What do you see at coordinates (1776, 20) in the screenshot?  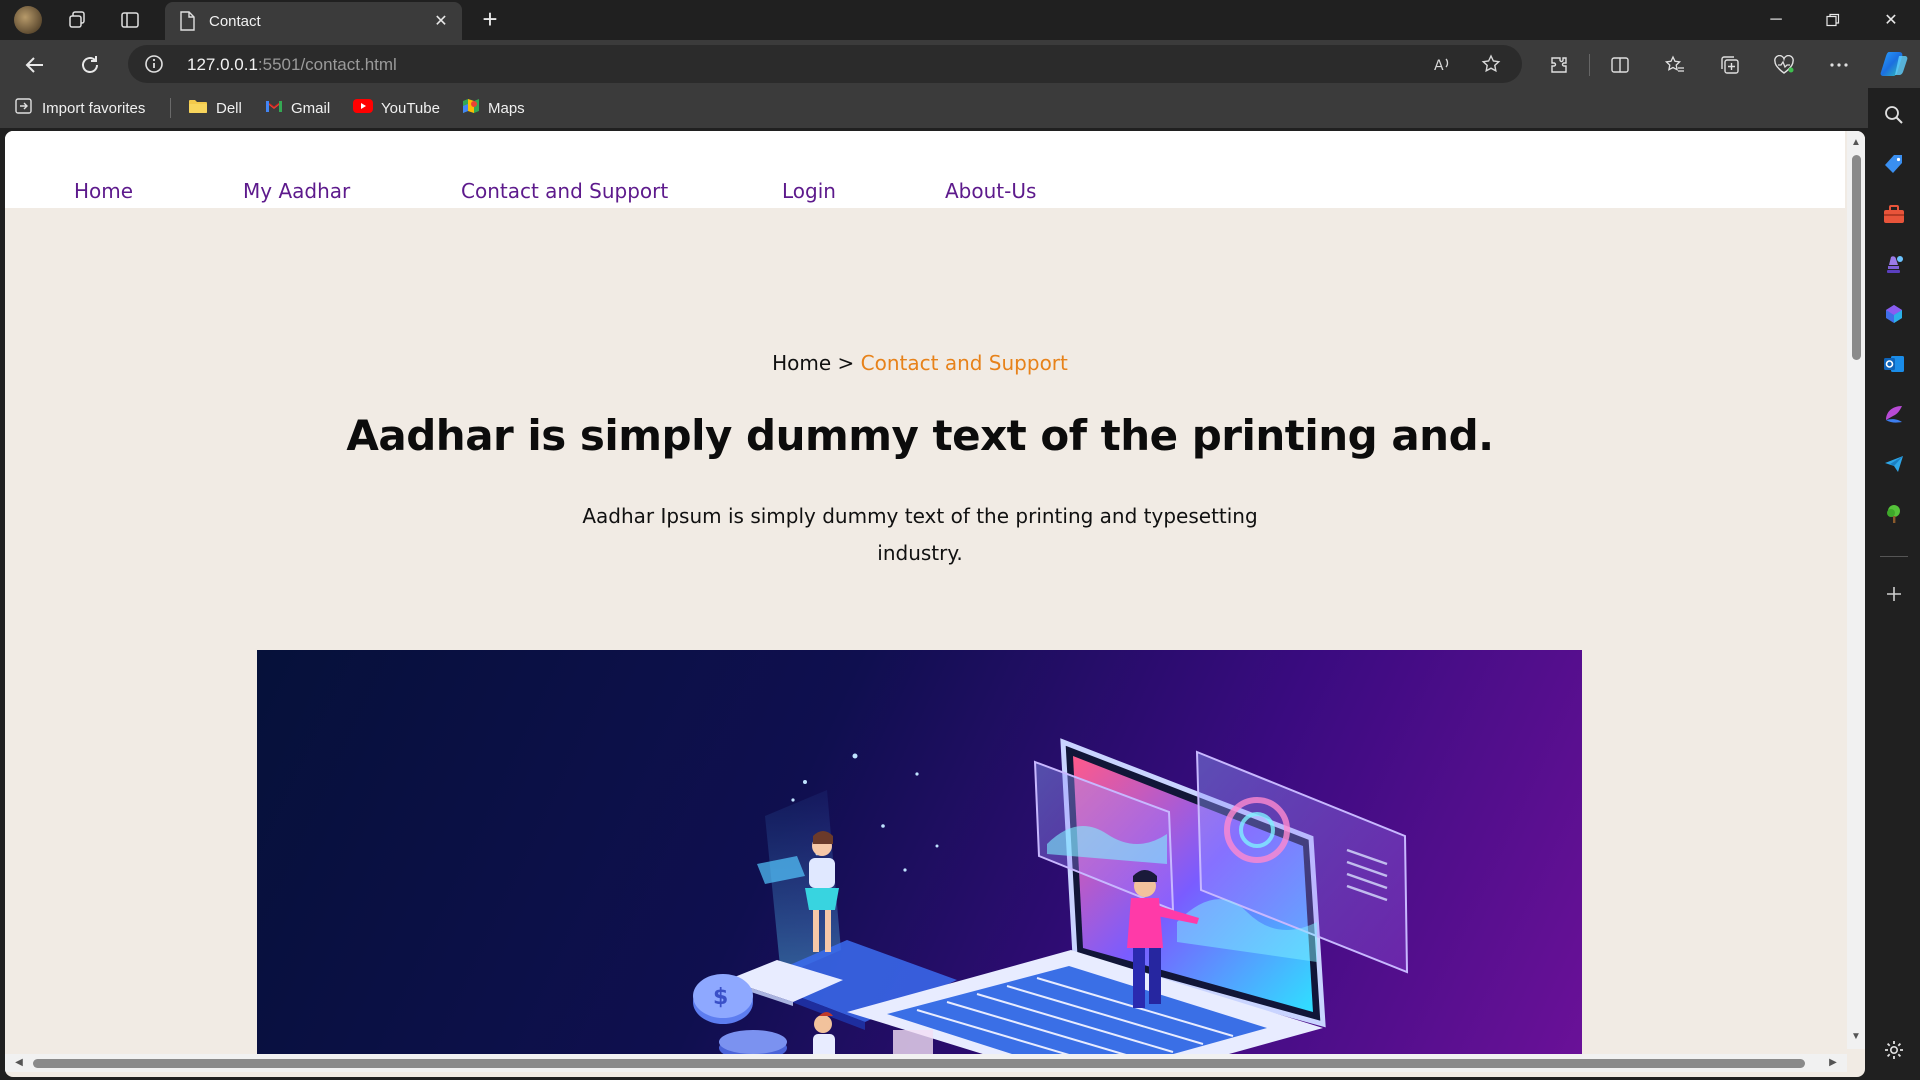 I see `minimize-button: ─` at bounding box center [1776, 20].